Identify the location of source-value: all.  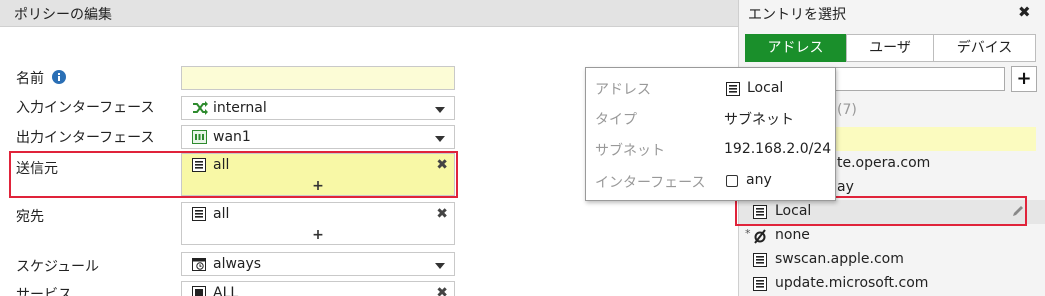
(221, 165).